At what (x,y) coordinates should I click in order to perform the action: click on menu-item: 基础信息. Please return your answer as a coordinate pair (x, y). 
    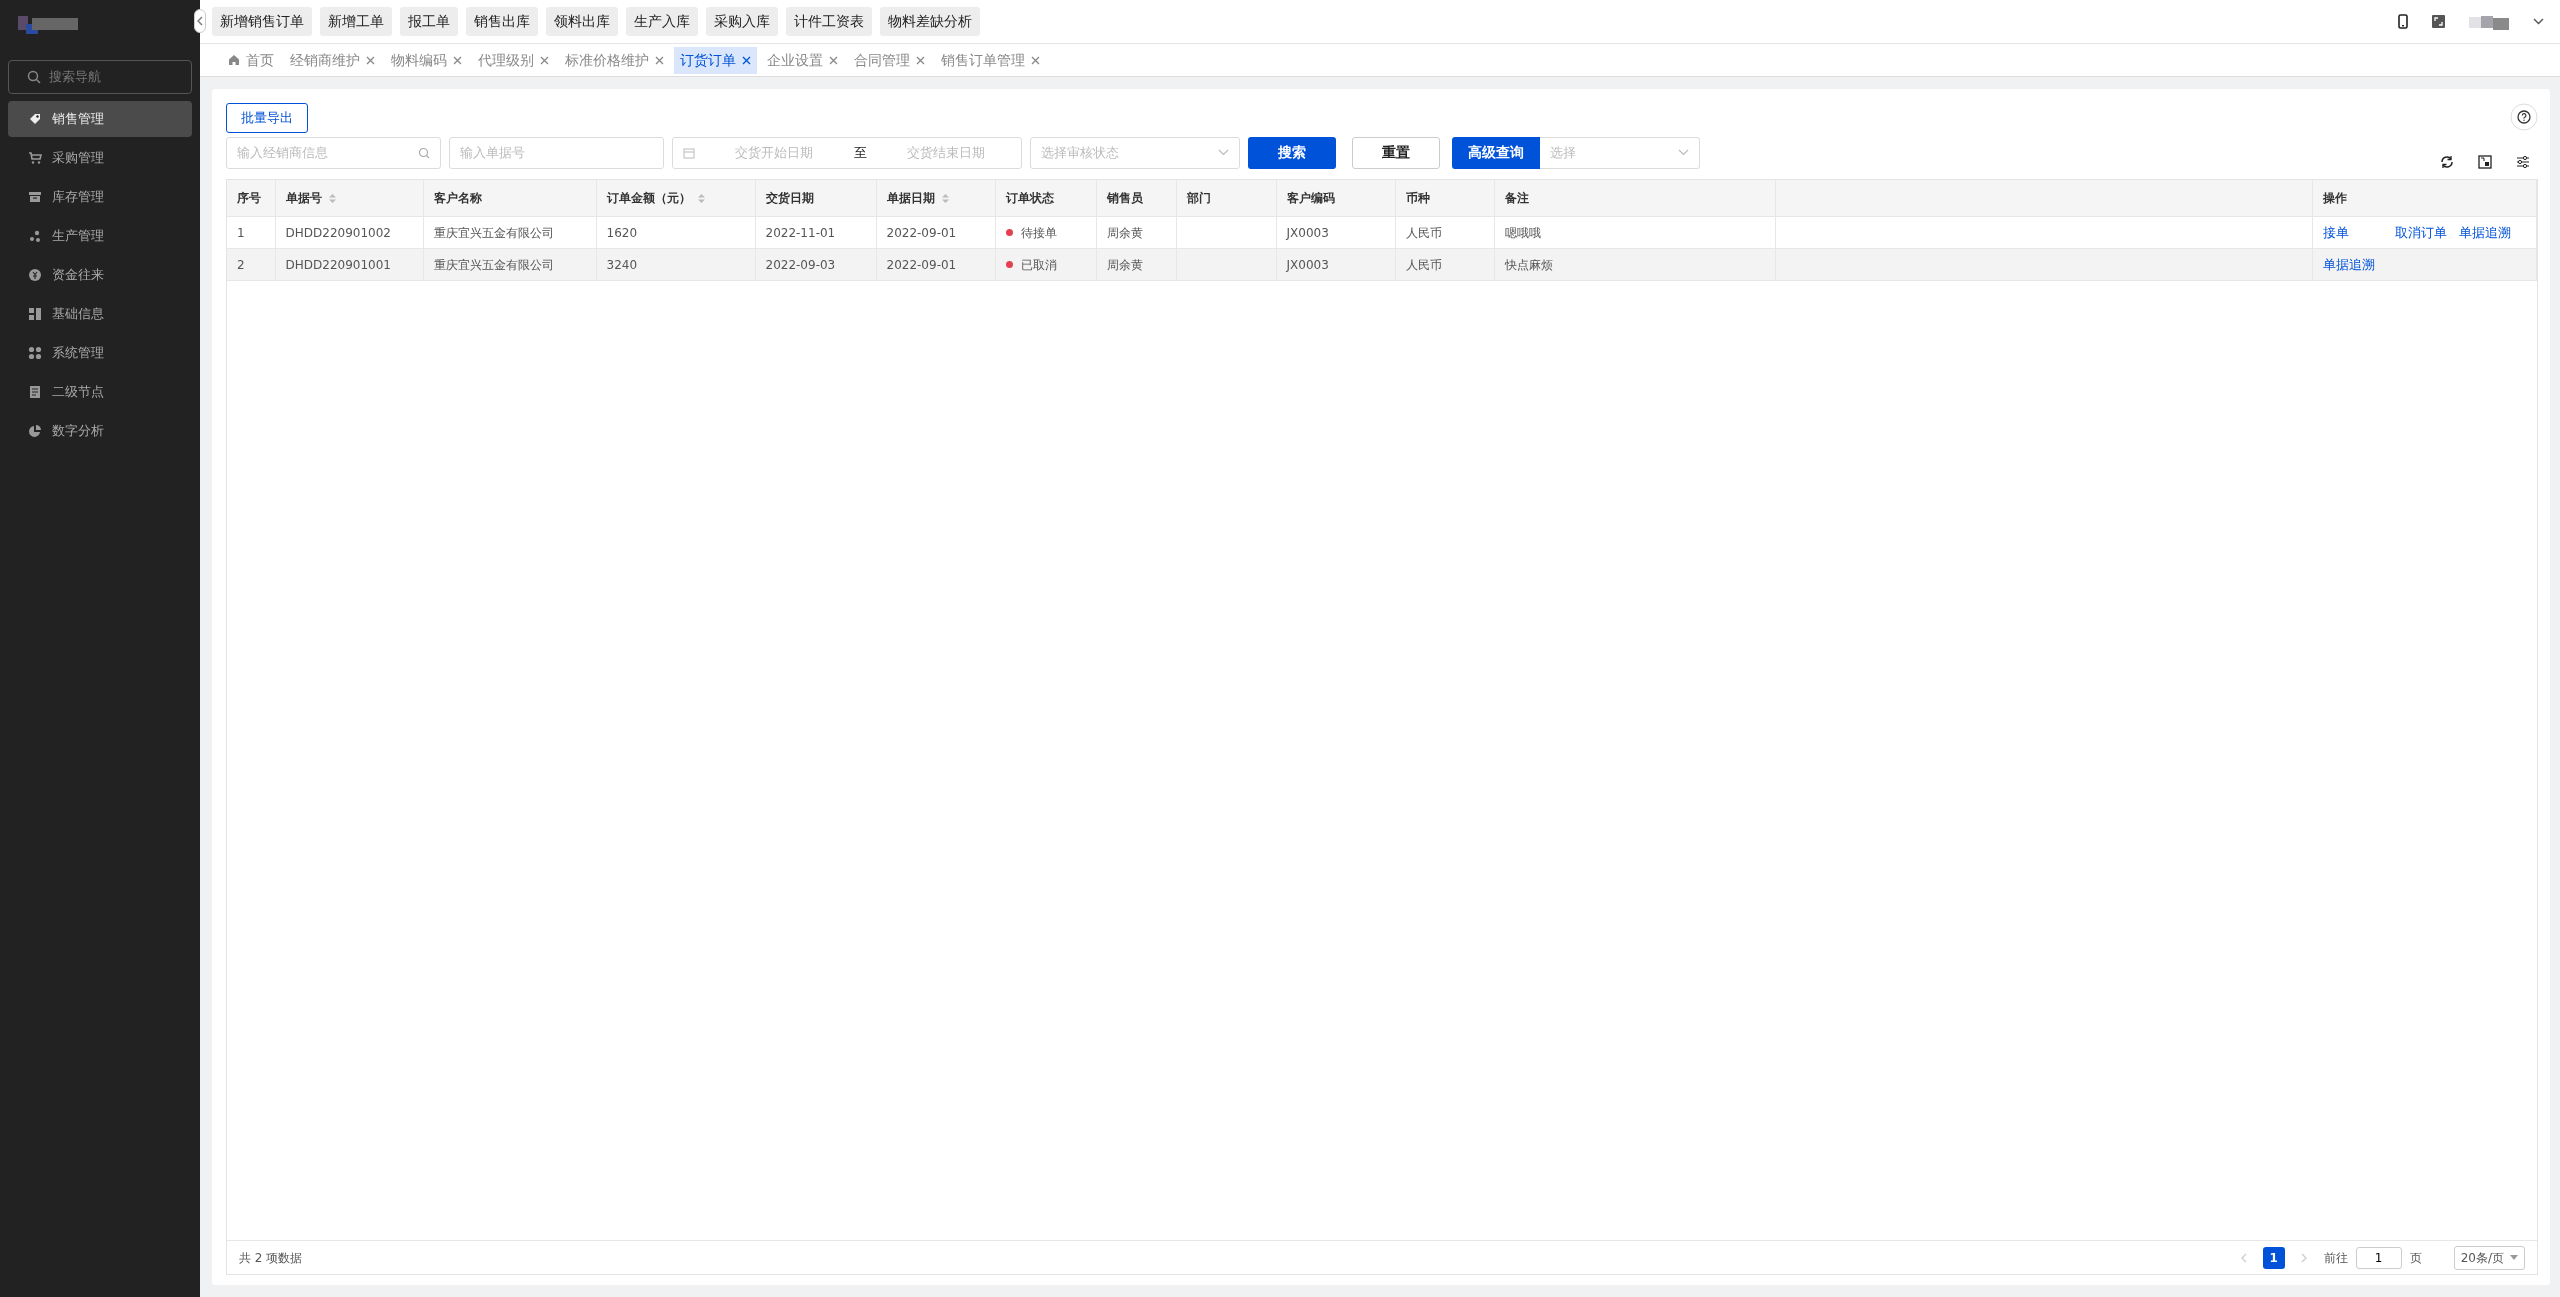
    Looking at the image, I should click on (100, 314).